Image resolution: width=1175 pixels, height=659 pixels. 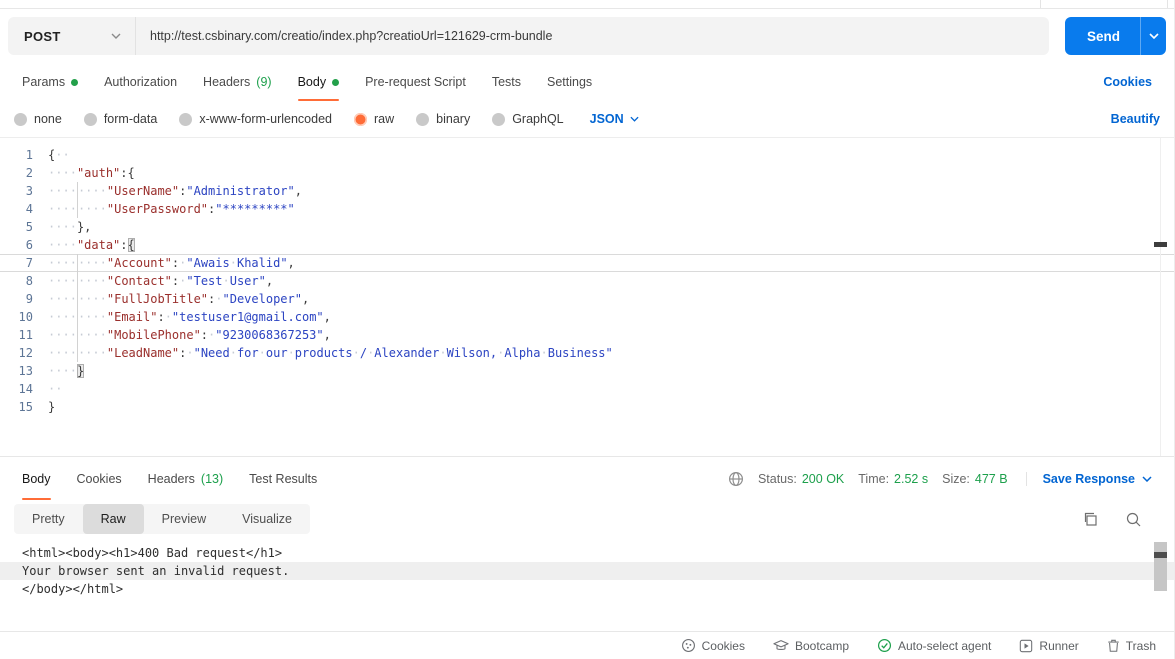 I want to click on line-content: ····},, so click(x=611, y=227).